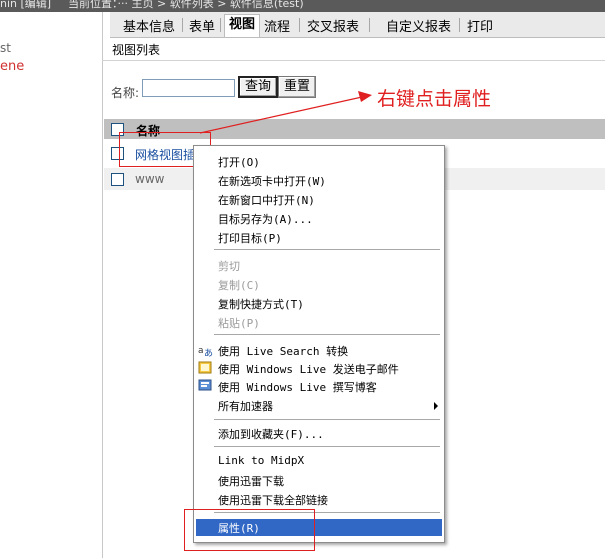  I want to click on menu-item-thunder-download-all: 使用迅雷下载全部链接, so click(273, 500).